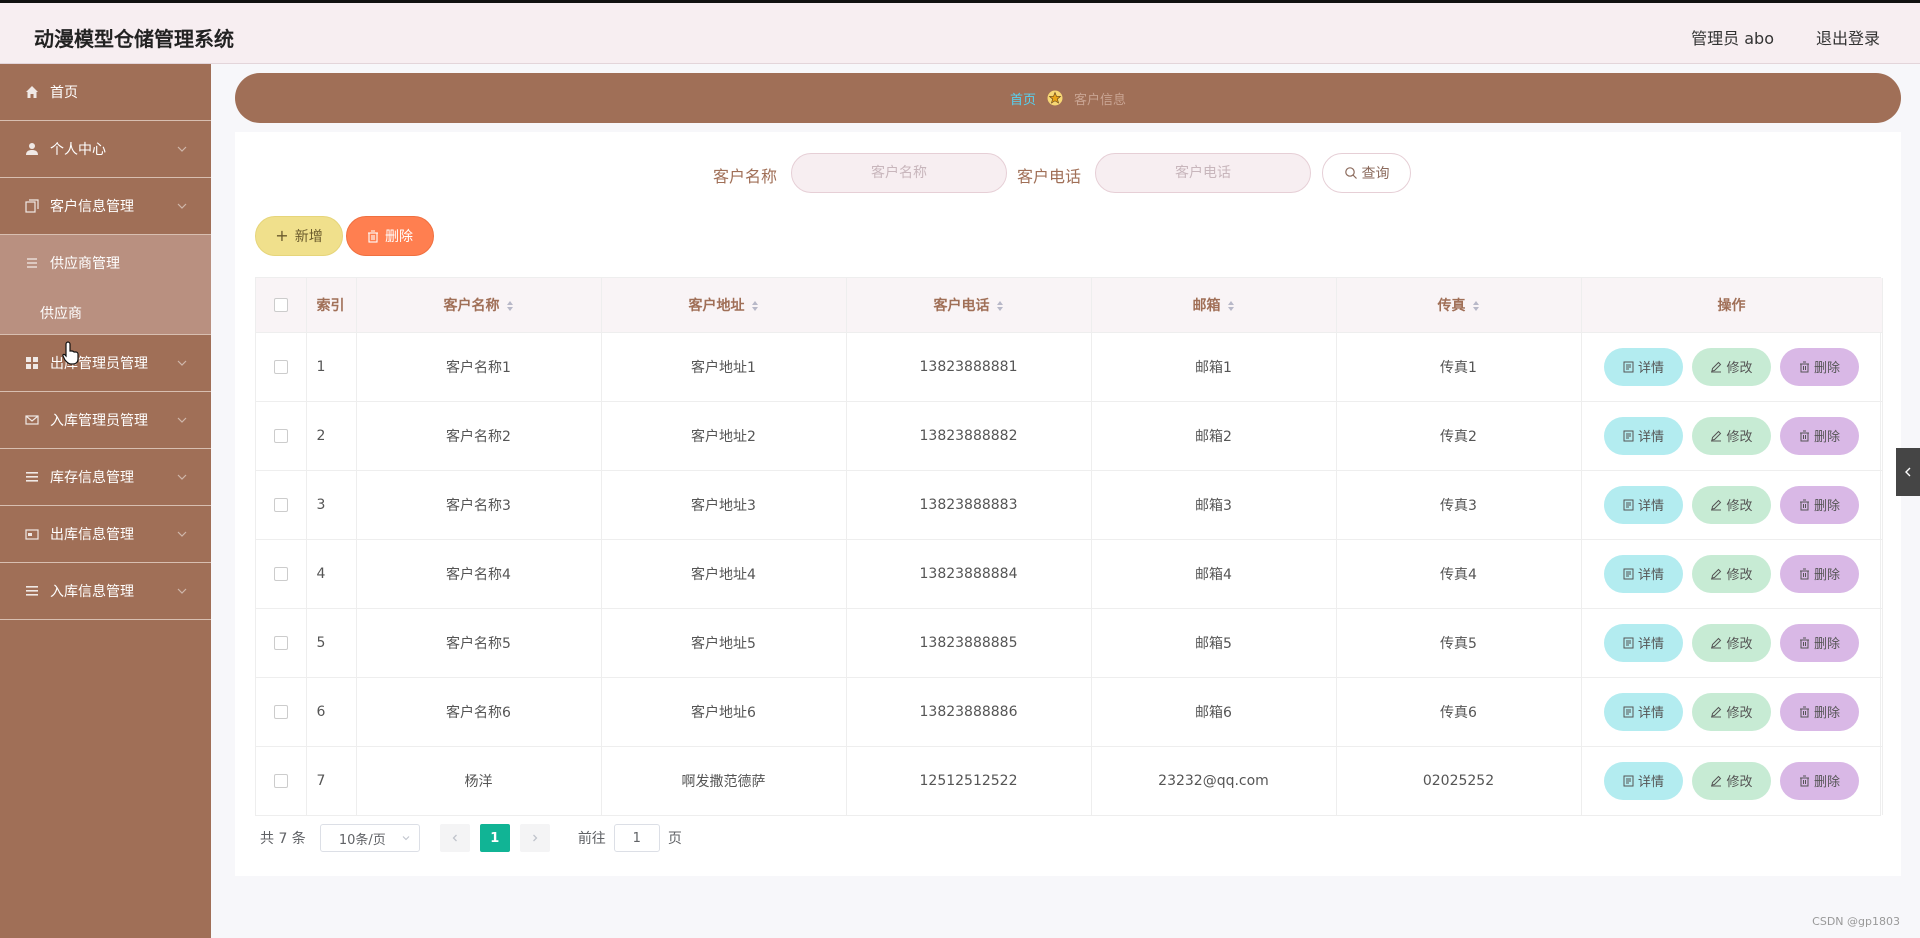  What do you see at coordinates (899, 173) in the screenshot?
I see `customer-name-input` at bounding box center [899, 173].